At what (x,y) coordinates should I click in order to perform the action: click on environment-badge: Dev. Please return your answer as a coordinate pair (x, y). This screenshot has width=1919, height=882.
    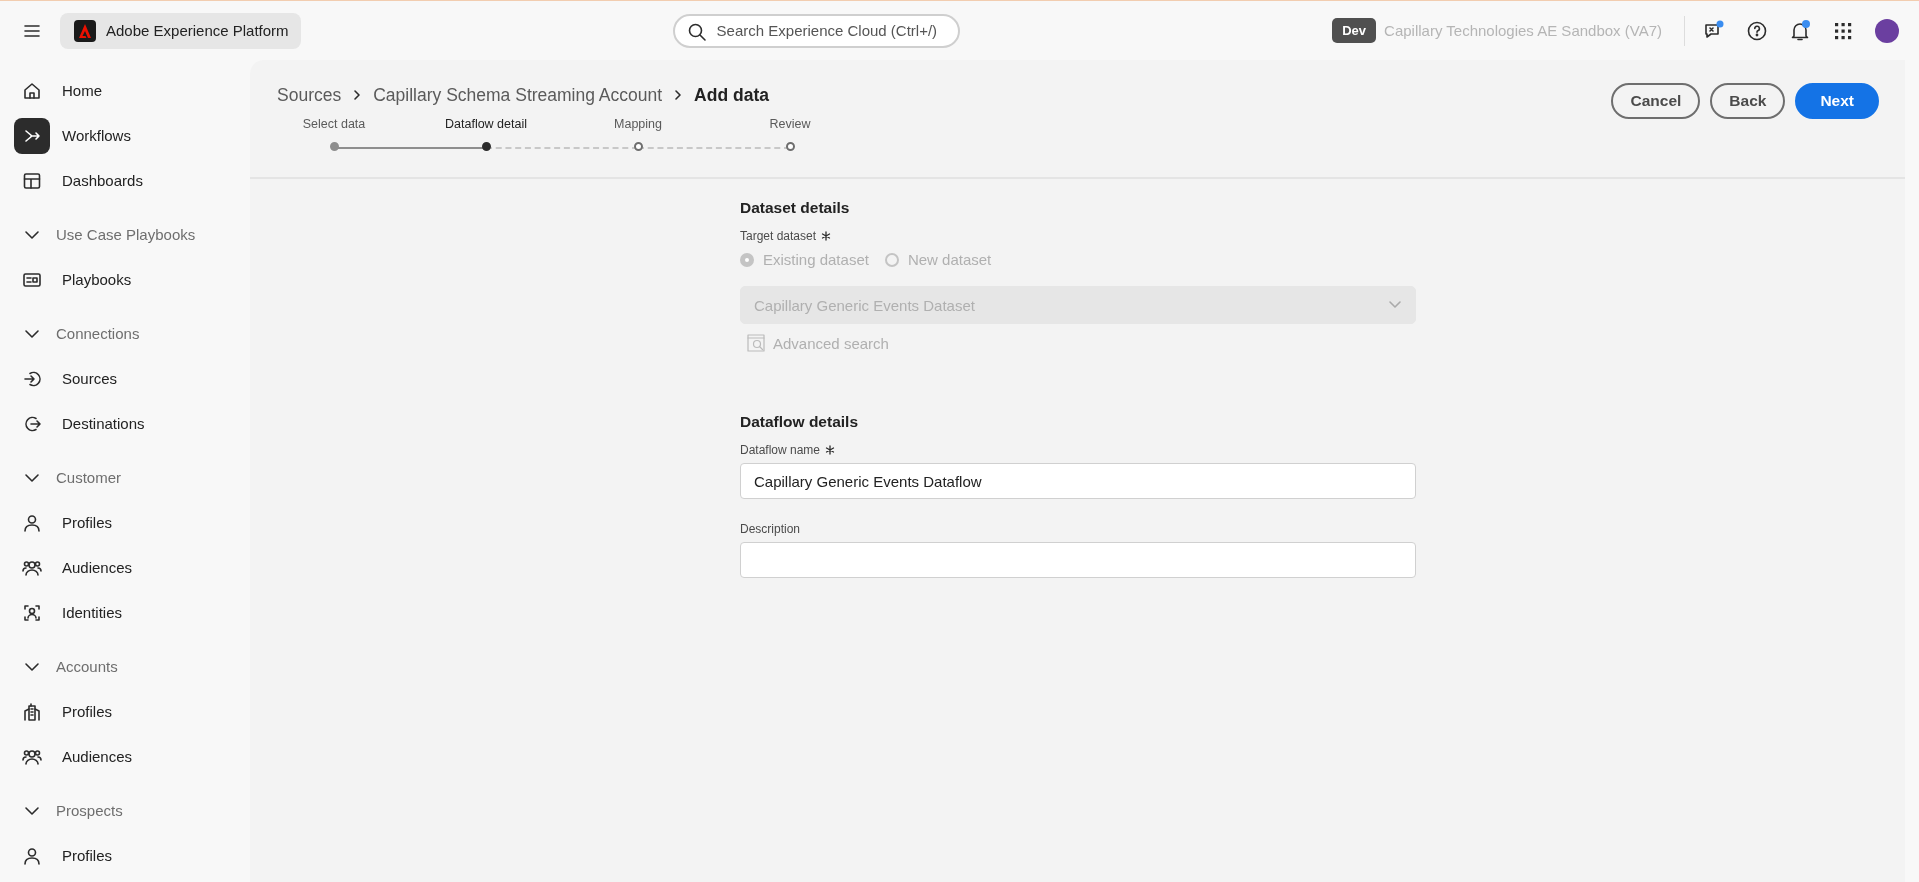
    Looking at the image, I should click on (1354, 30).